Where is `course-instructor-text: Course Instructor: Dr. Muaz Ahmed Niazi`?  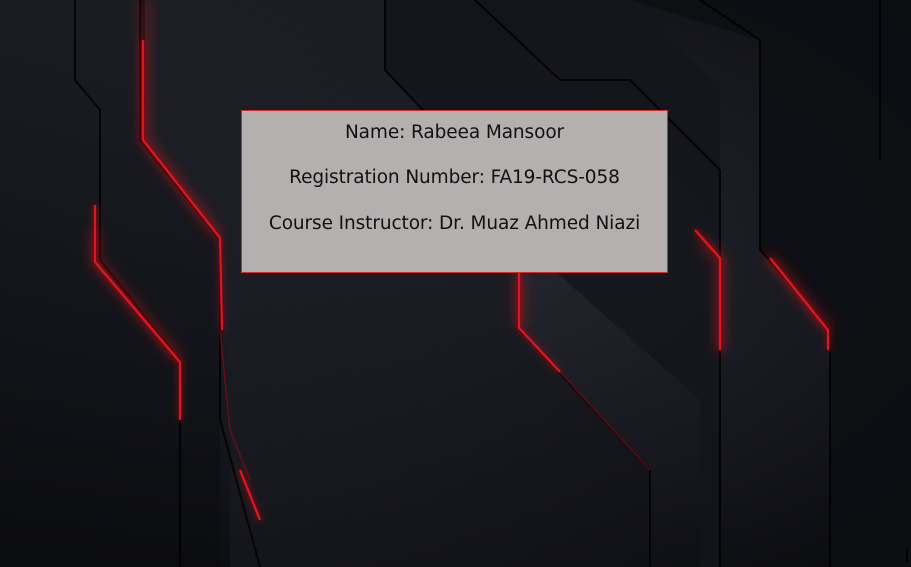
course-instructor-text: Course Instructor: Dr. Muaz Ahmed Niazi is located at coordinates (454, 223).